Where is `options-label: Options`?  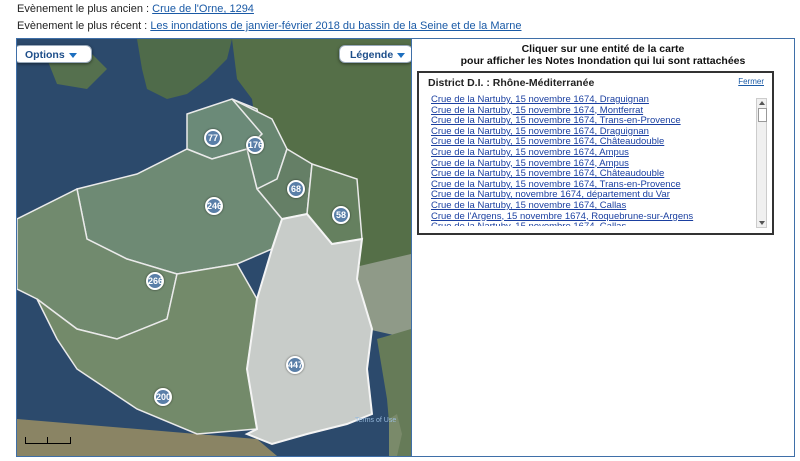
options-label: Options is located at coordinates (45, 55).